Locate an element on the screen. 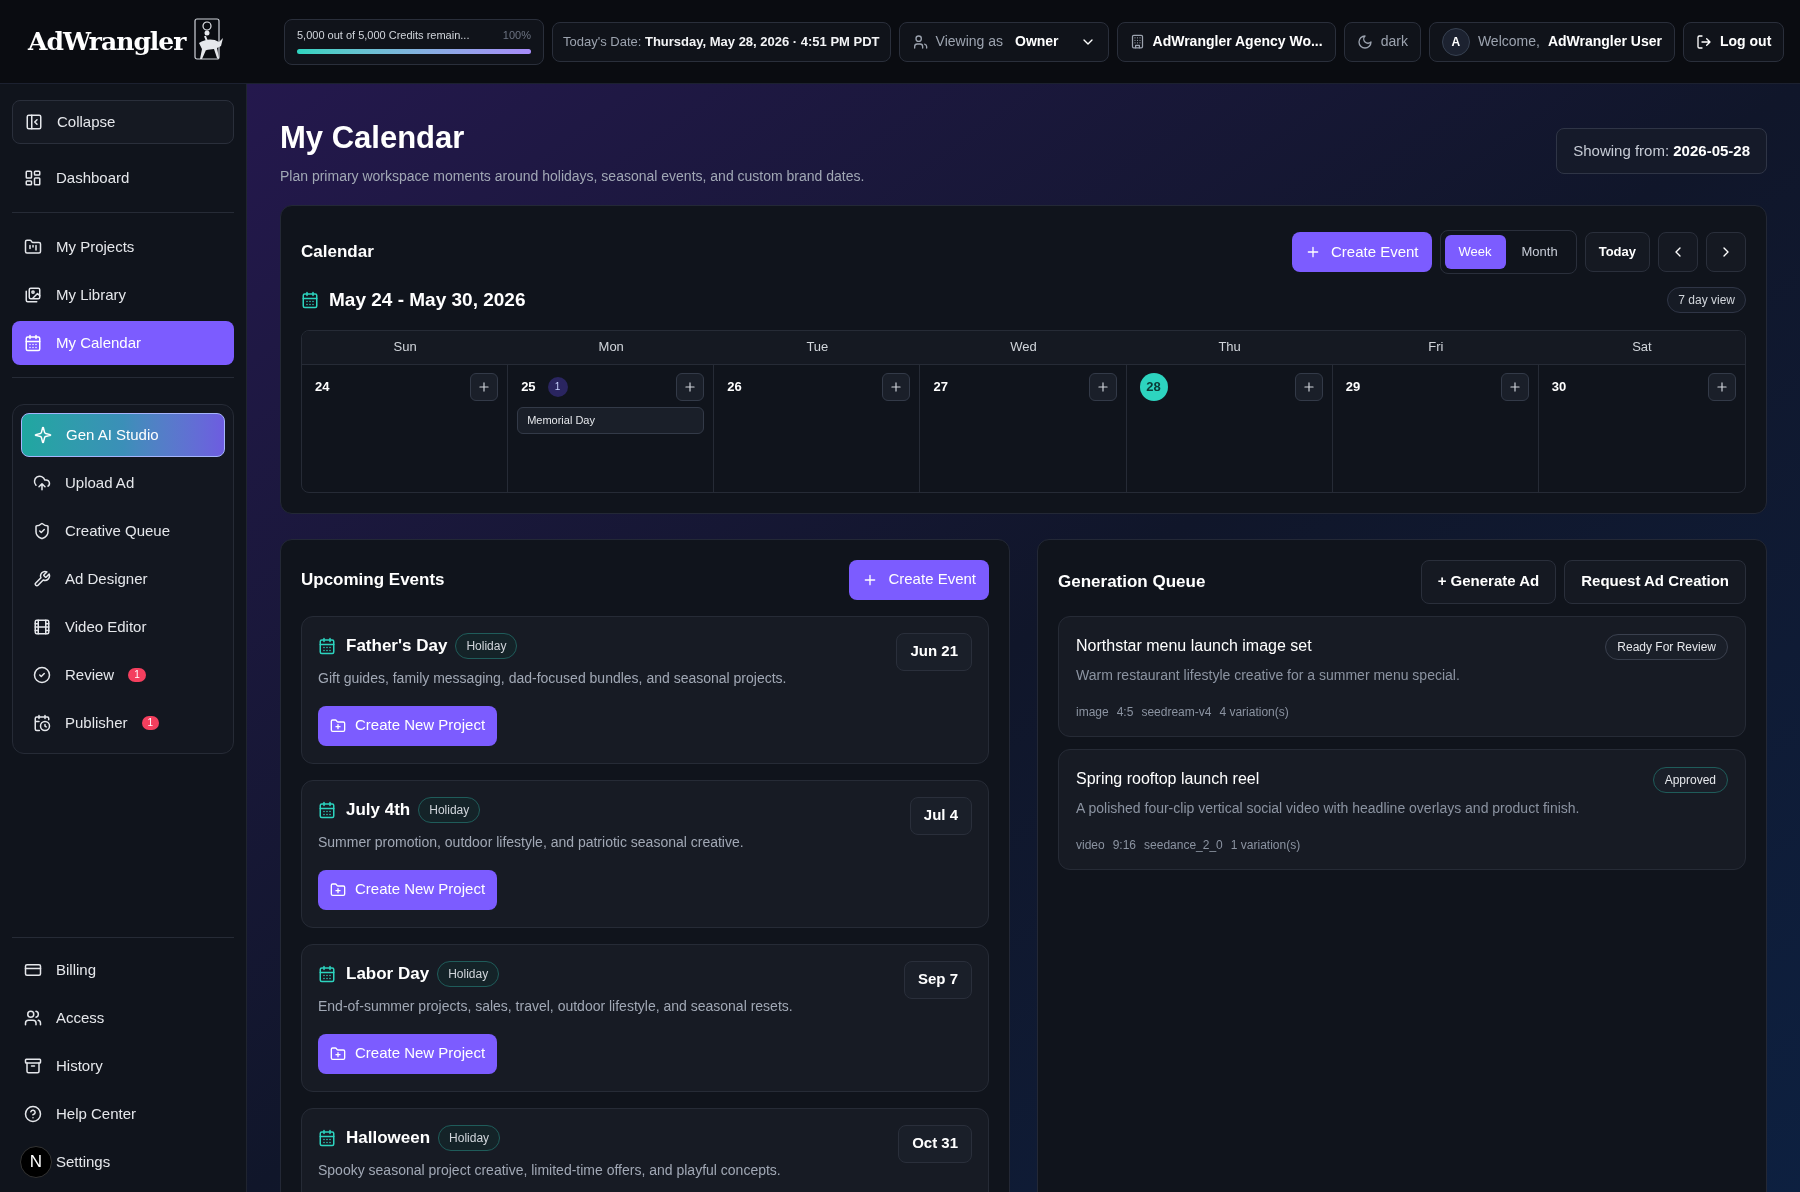  sidebar-item: Ad Designer is located at coordinates (123, 579).